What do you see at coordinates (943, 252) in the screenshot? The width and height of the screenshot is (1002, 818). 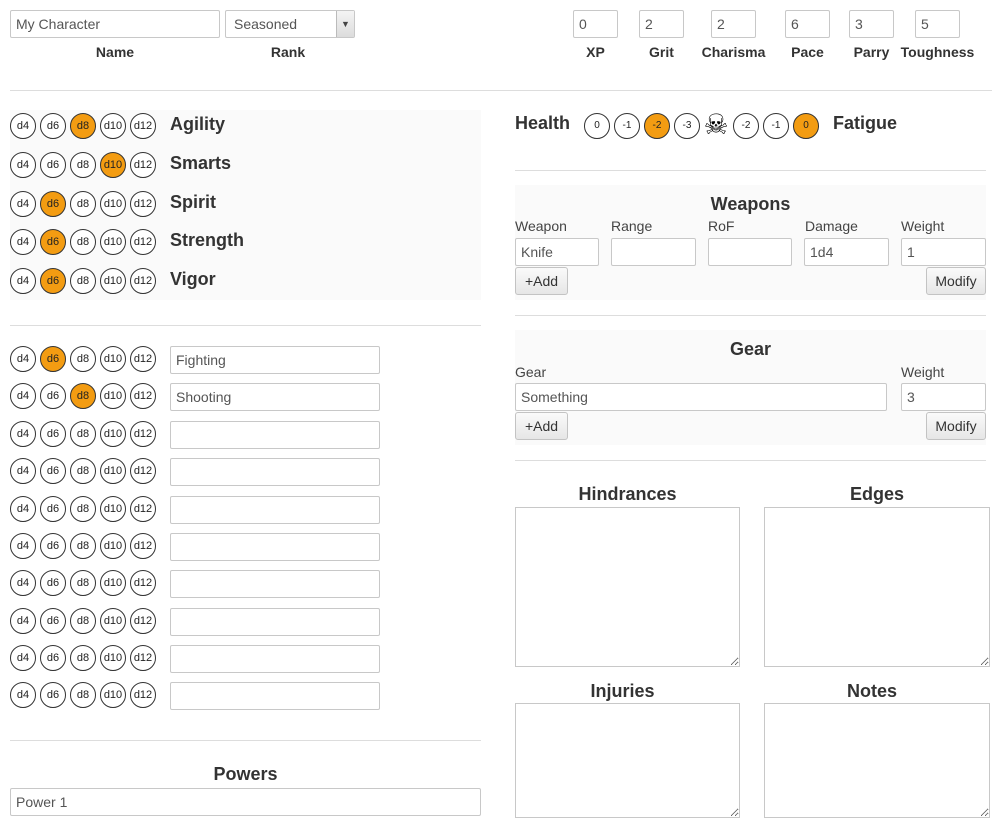 I see `weapon-weight-input` at bounding box center [943, 252].